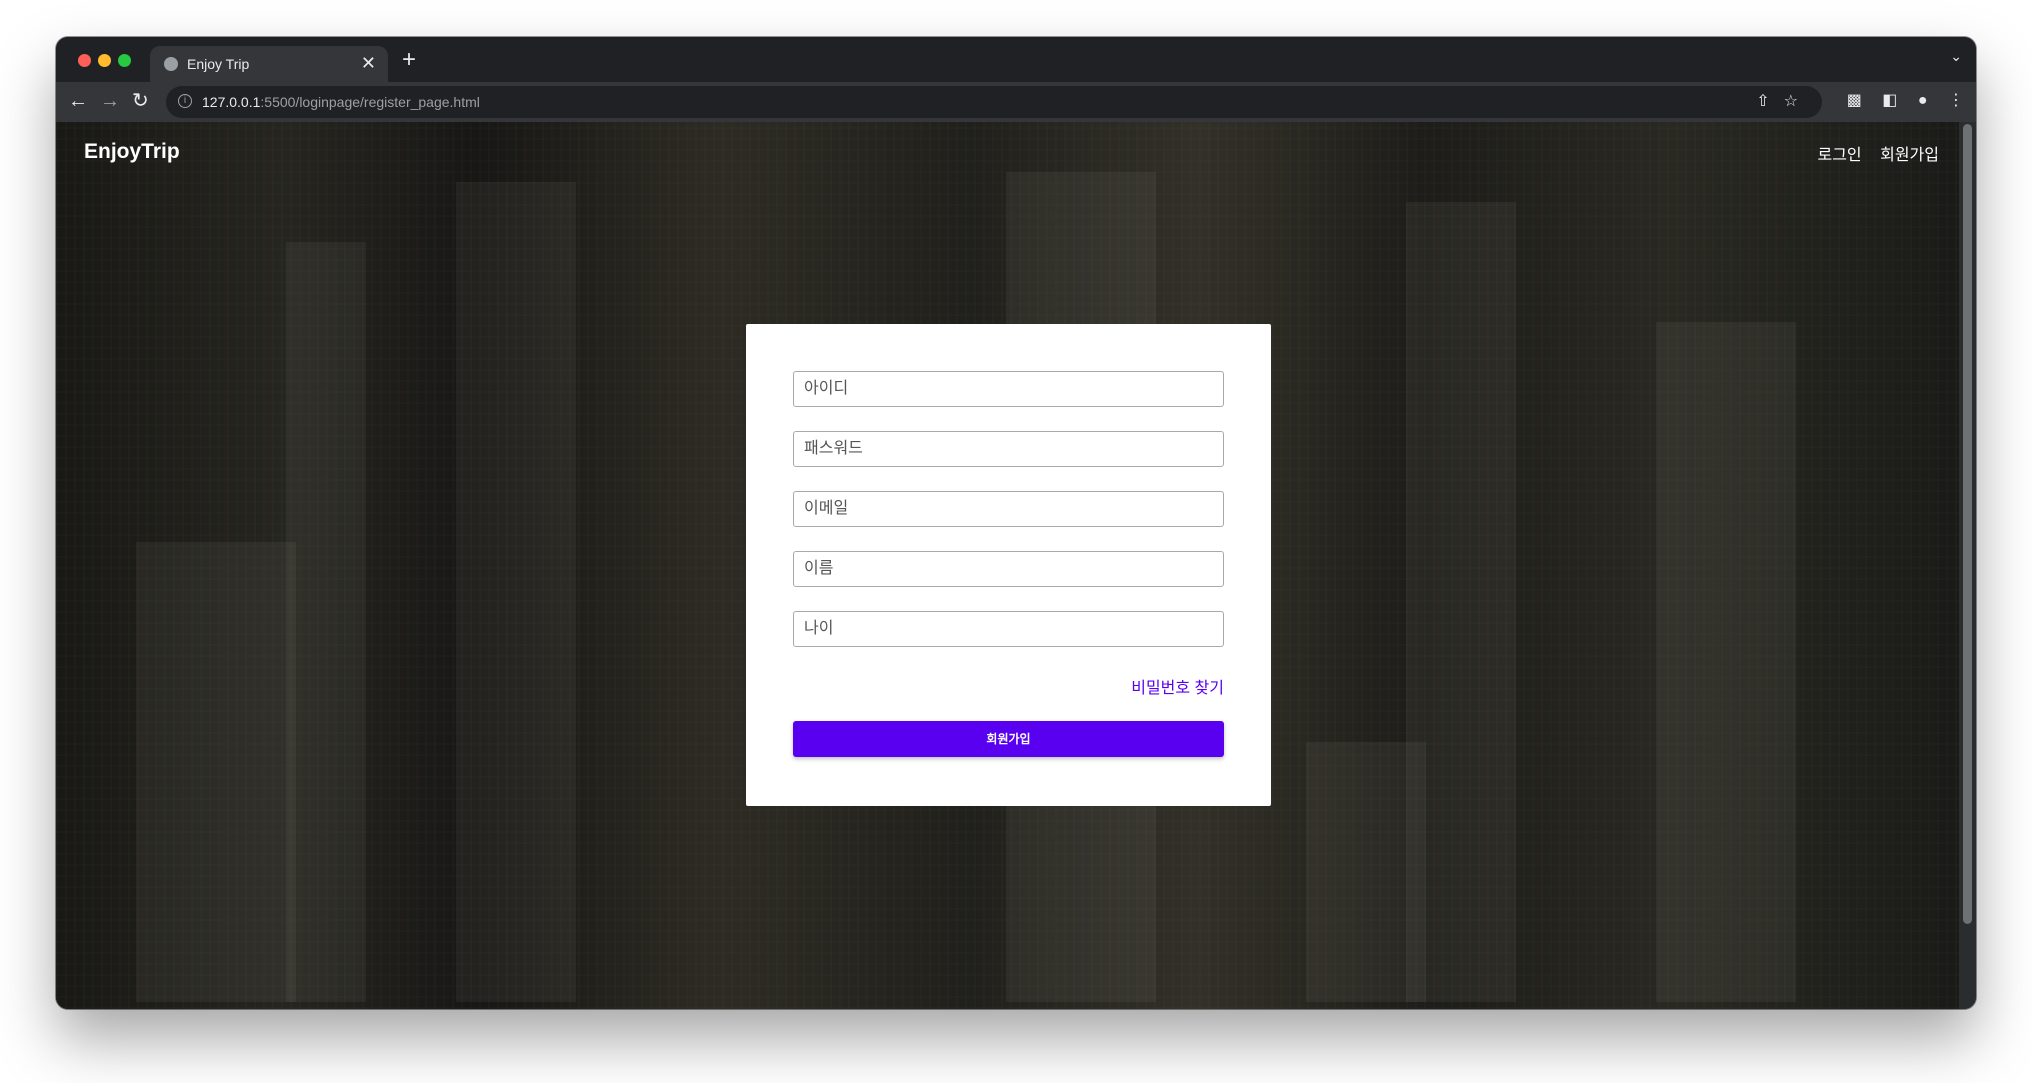  What do you see at coordinates (218, 64) in the screenshot?
I see `tab-title: Enjoy Trip` at bounding box center [218, 64].